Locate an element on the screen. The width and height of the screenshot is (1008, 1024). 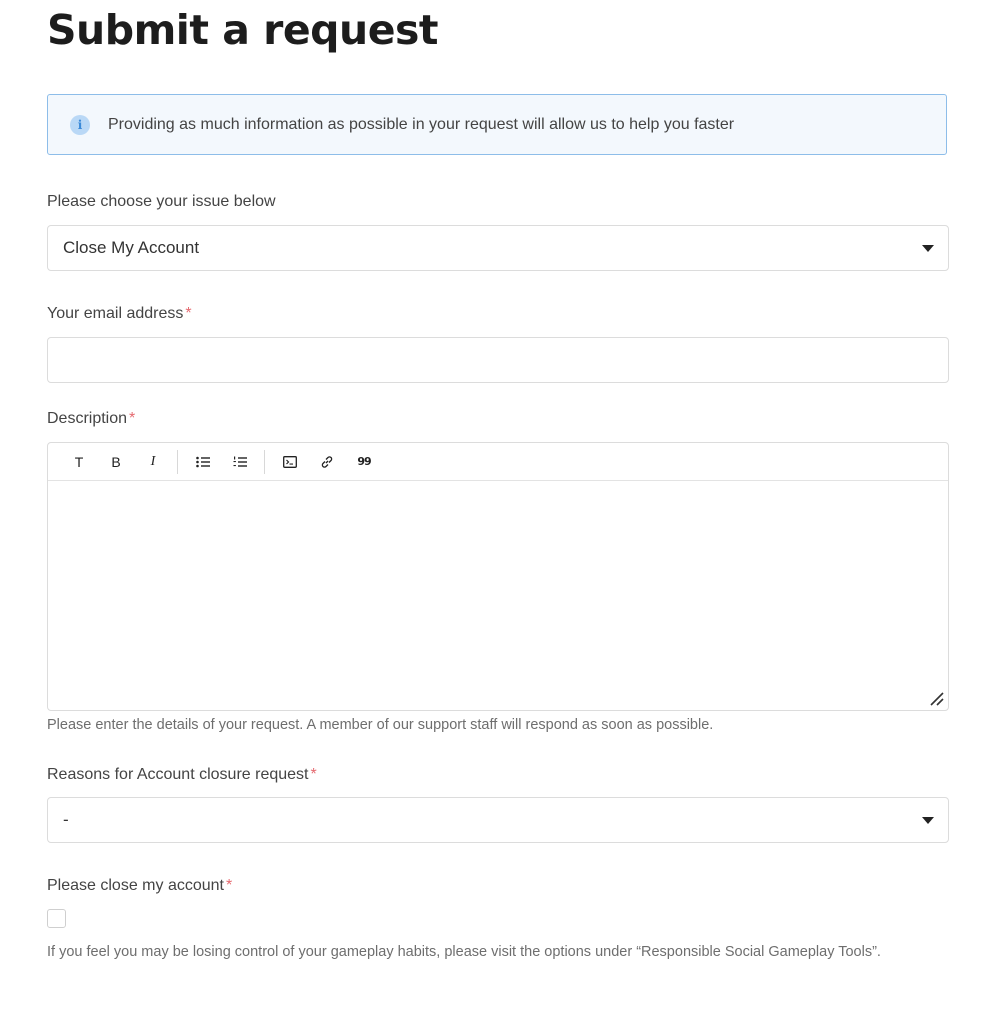
quote-icon: 99 is located at coordinates (364, 462).